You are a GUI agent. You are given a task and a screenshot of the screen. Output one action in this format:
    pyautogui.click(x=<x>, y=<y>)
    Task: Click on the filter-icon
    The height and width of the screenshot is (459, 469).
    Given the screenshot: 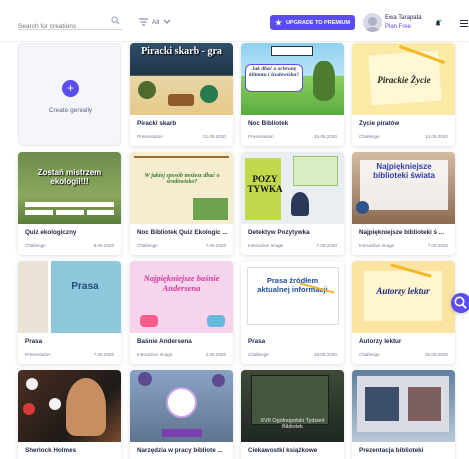 What is the action you would take?
    pyautogui.click(x=143, y=22)
    